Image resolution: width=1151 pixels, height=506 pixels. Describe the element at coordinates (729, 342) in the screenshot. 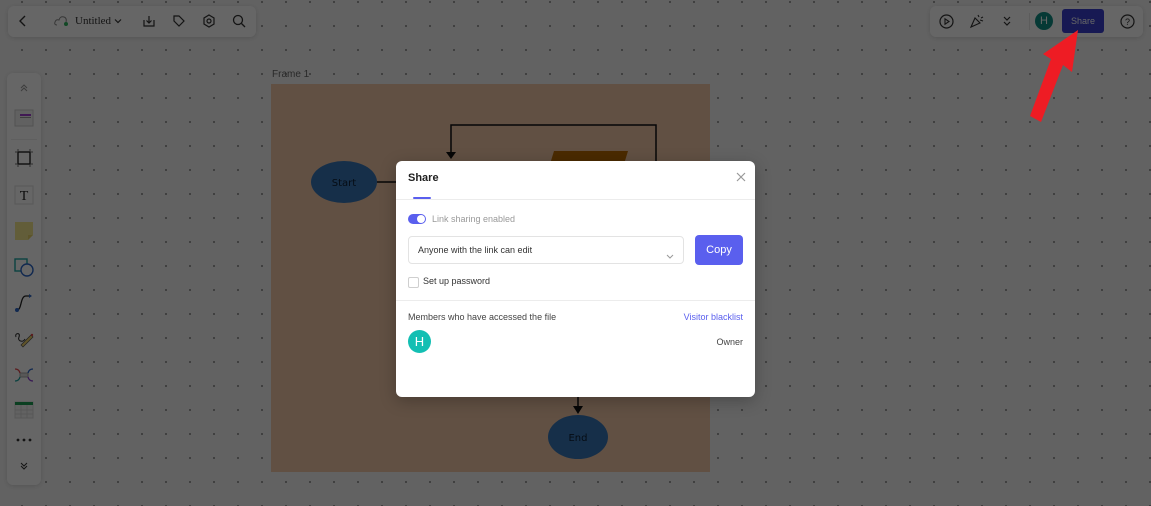

I see `member-role: Owner` at that location.